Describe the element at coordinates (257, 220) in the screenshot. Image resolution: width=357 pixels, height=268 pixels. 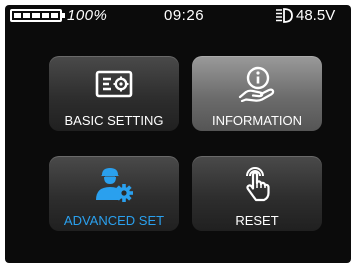
I see `reset-label: RESET` at that location.